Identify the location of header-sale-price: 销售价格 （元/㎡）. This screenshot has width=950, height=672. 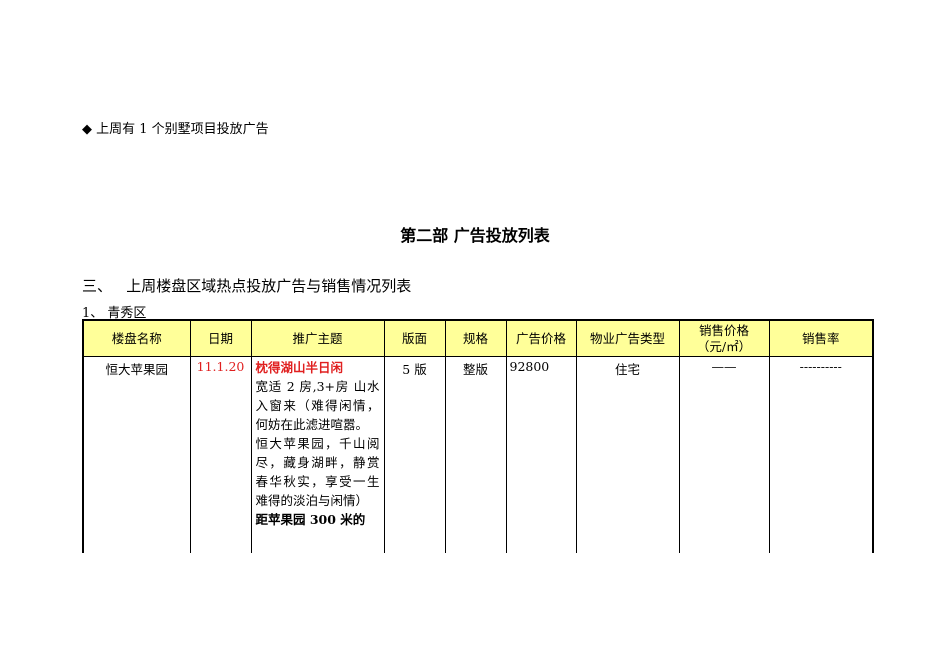
(724, 338).